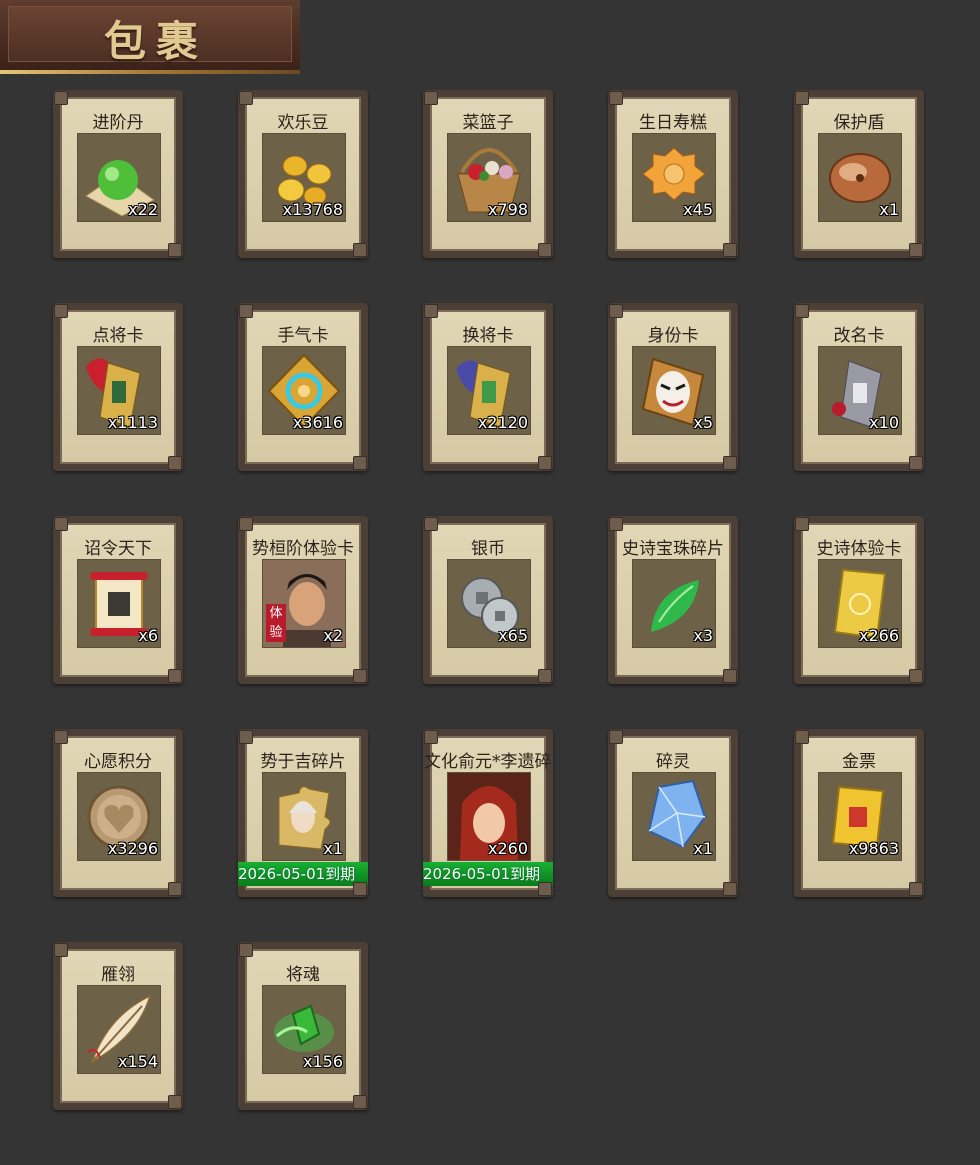 This screenshot has width=980, height=1165. Describe the element at coordinates (488, 813) in the screenshot. I see `item-card: 文化俞元*李遗碎片 x260 2026-05-01到期` at that location.